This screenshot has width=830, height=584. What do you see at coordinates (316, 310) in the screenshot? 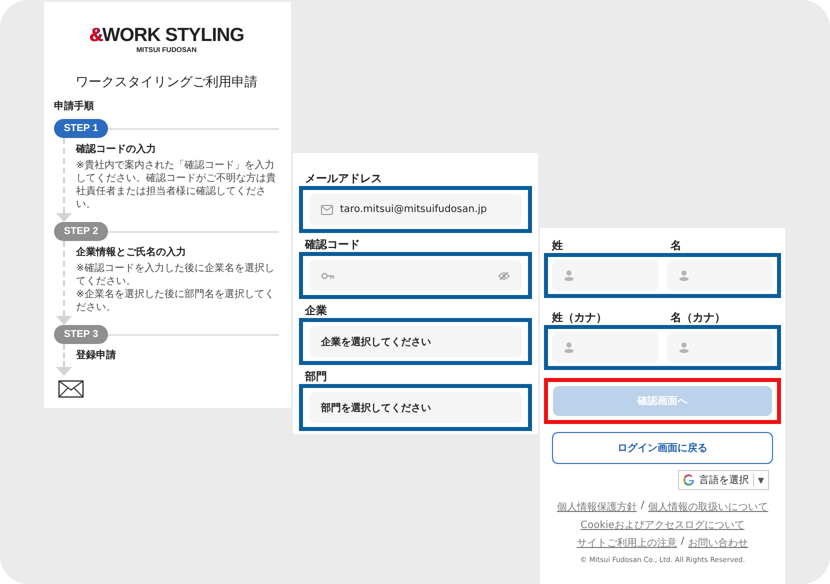
I see `field-label: 企業` at bounding box center [316, 310].